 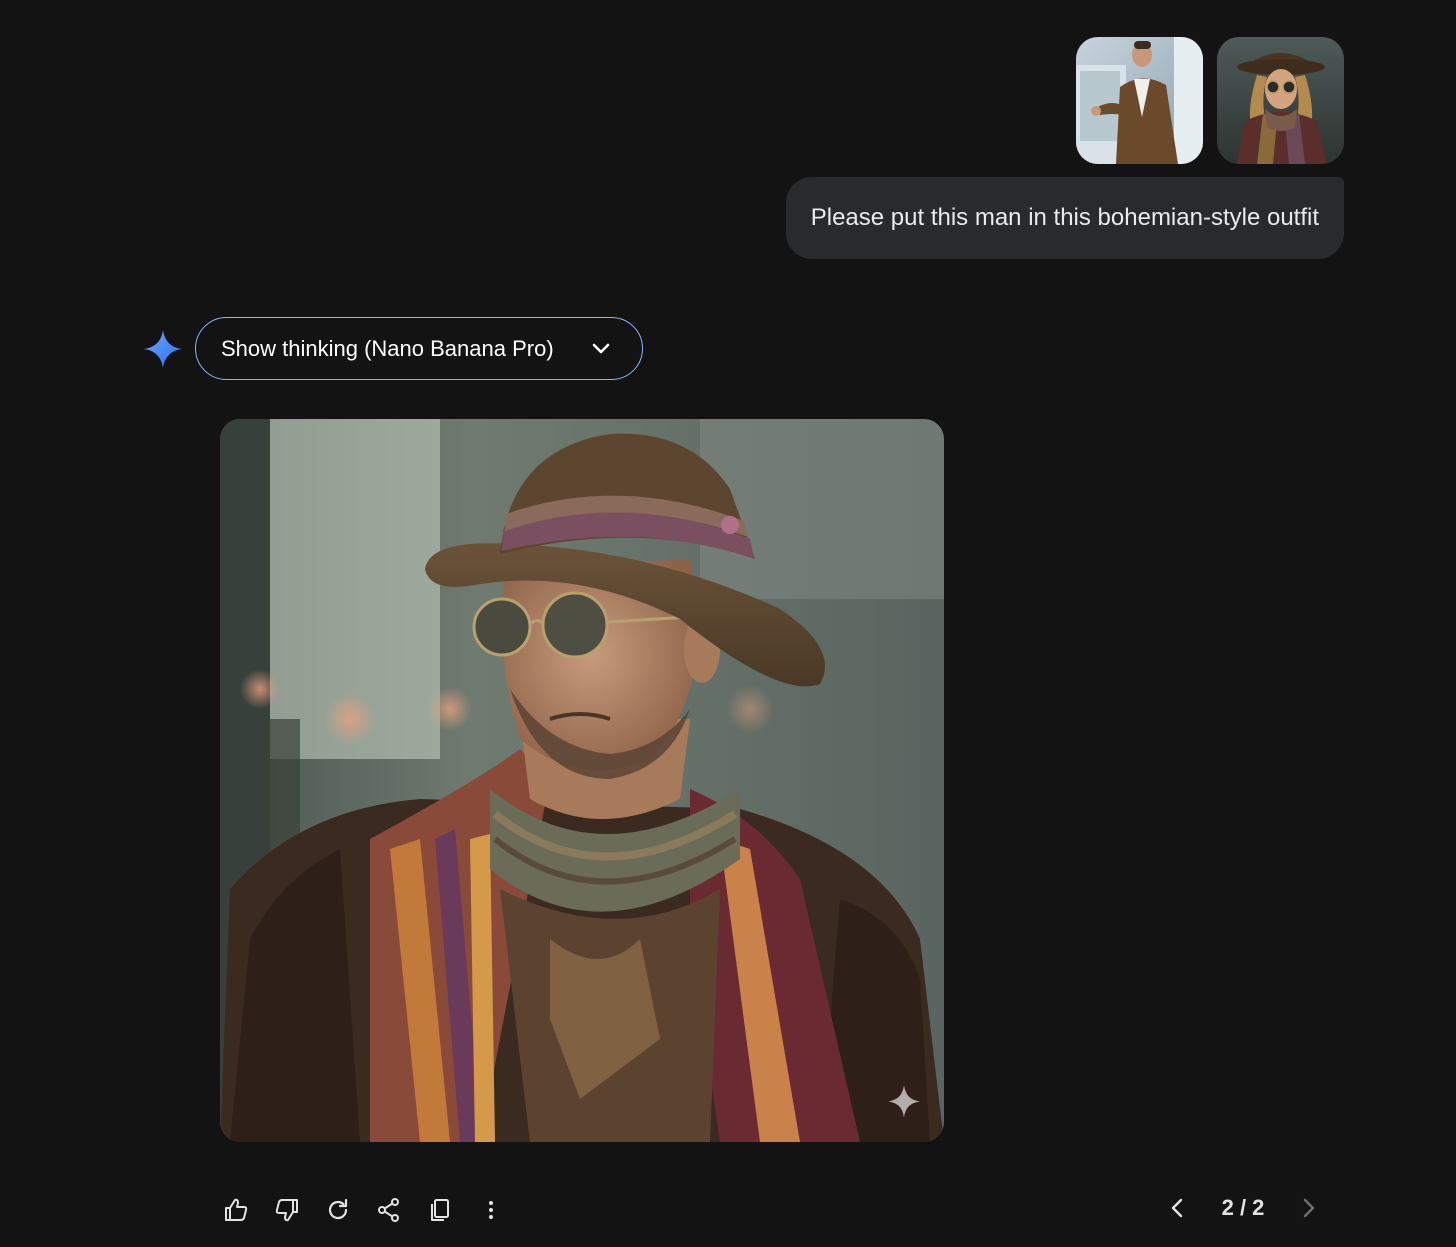 What do you see at coordinates (1243, 1207) in the screenshot?
I see `pager-label: 2 / 2` at bounding box center [1243, 1207].